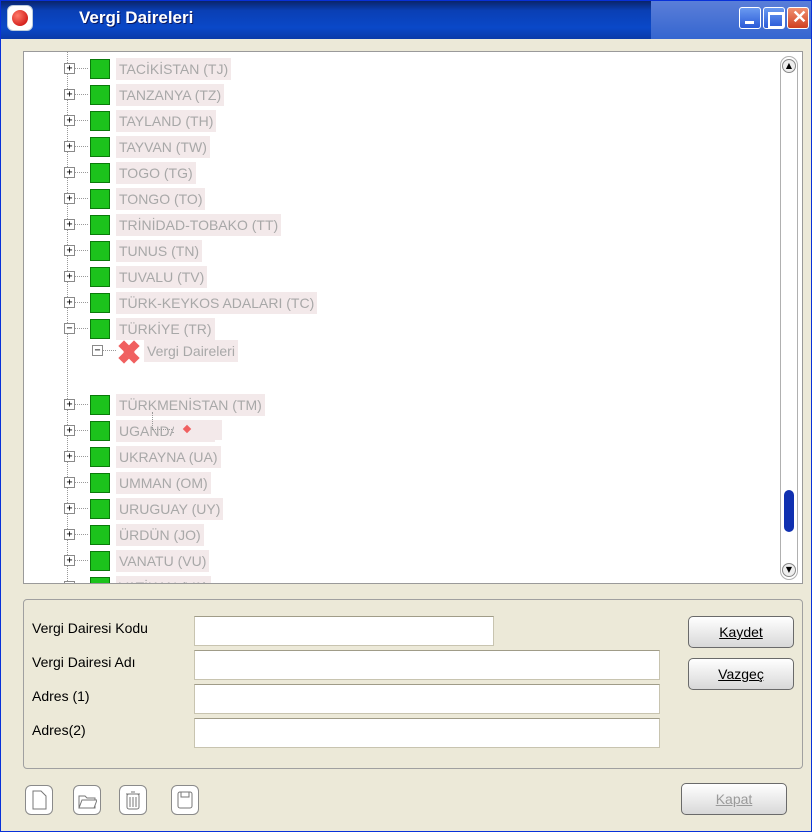 The image size is (812, 832). I want to click on tree-node: + URUGUAY (UY), so click(258, 509).